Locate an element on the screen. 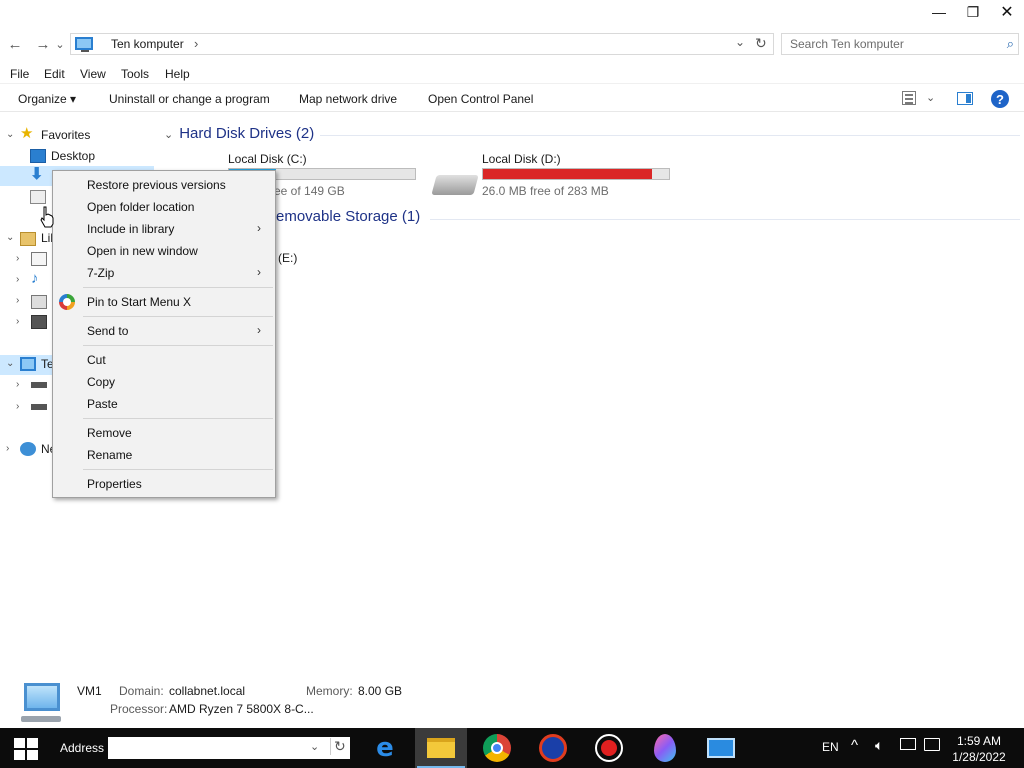 Image resolution: width=1024 pixels, height=768 pixels. drive-d-usage-fill is located at coordinates (568, 174).